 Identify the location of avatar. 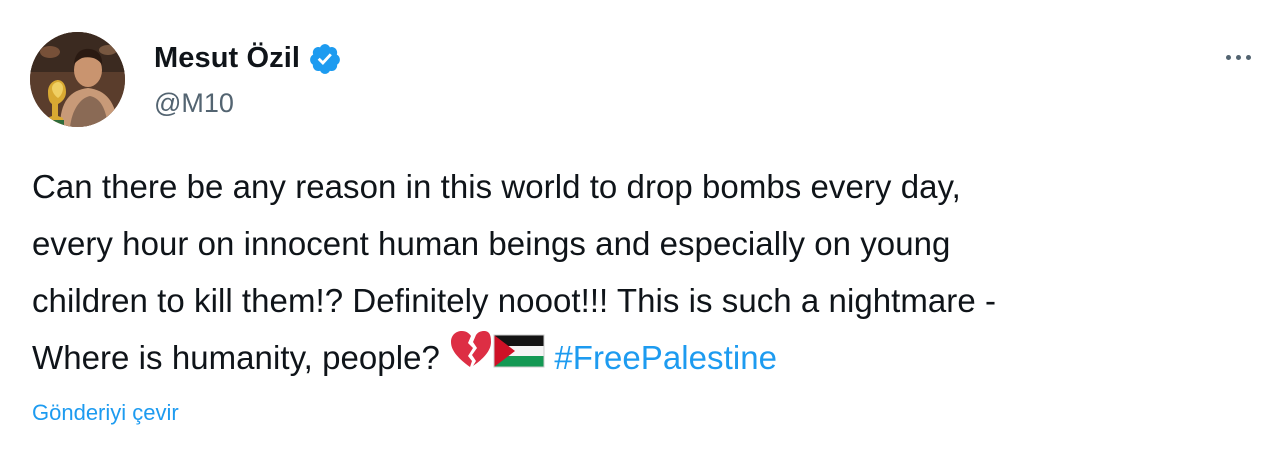
(77, 79).